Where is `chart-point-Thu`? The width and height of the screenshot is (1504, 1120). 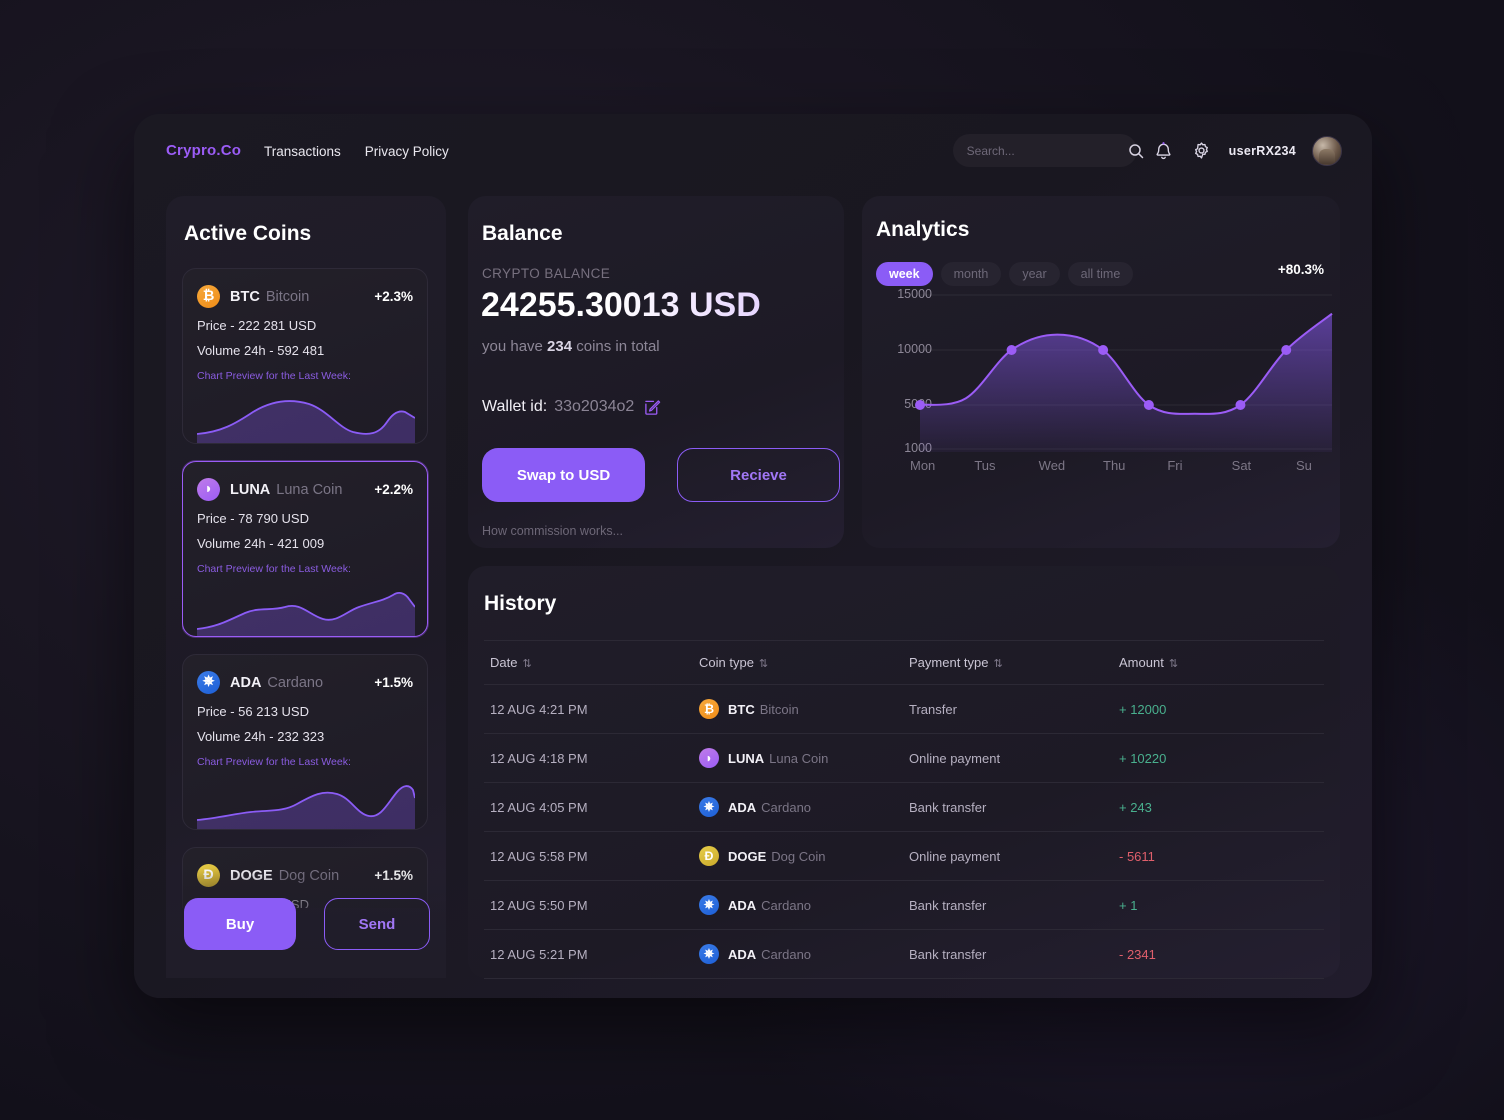
chart-point-Thu is located at coordinates (1148, 405).